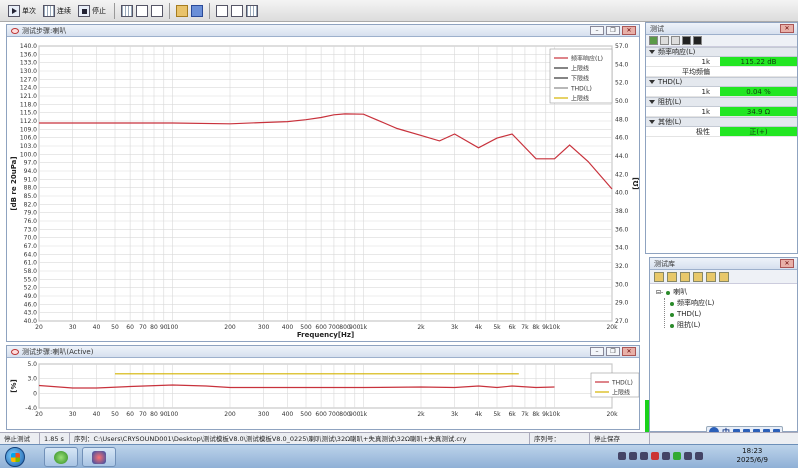 The height and width of the screenshot is (468, 798). What do you see at coordinates (28, 96) in the screenshot?
I see `y-tick-label: 121.0` at bounding box center [28, 96].